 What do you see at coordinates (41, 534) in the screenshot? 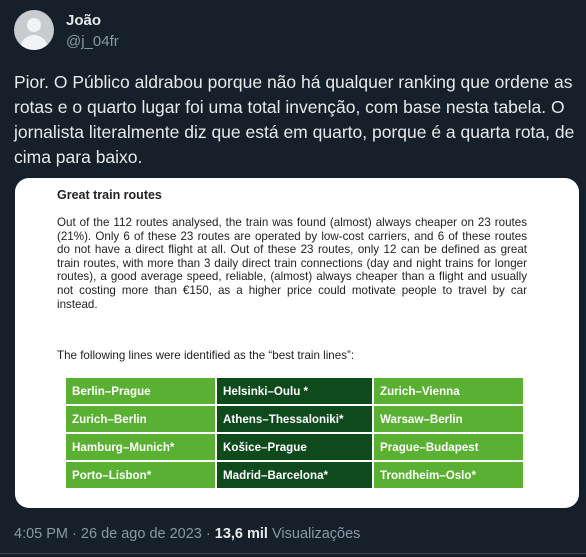
I see `tweet-time: 4:05 PM` at bounding box center [41, 534].